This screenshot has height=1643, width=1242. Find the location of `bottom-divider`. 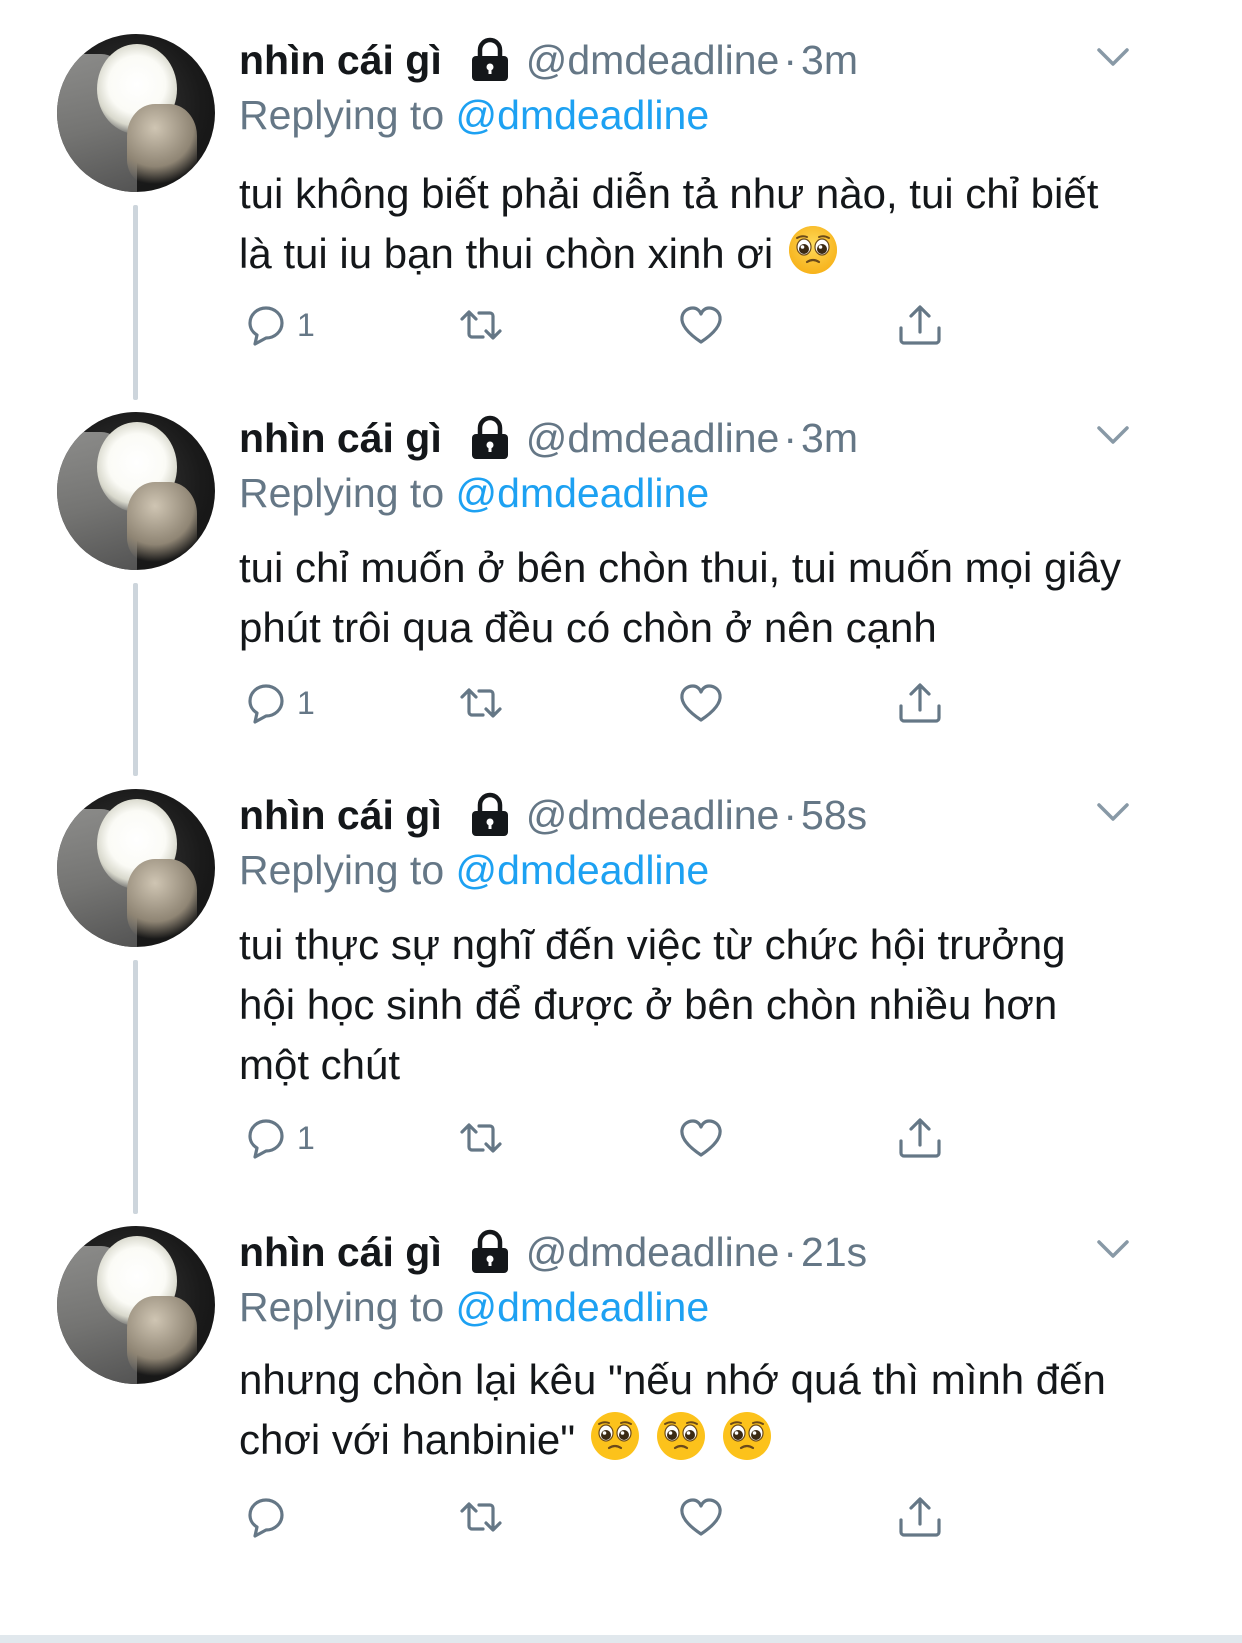

bottom-divider is located at coordinates (621, 1639).